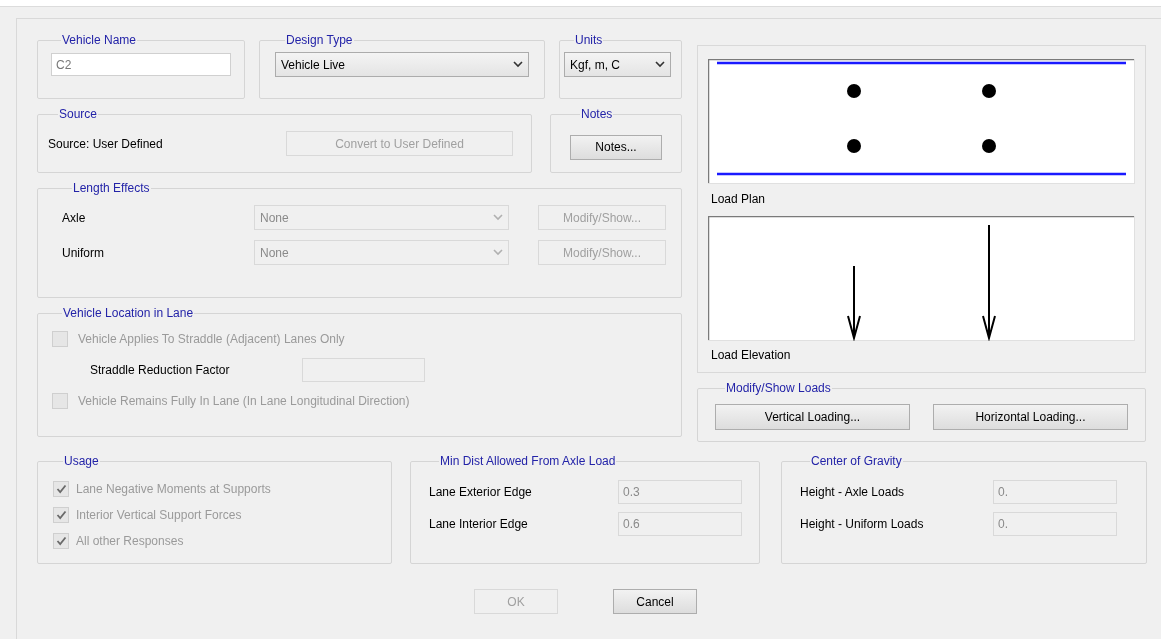 This screenshot has height=639, width=1161. I want to click on group-title: Length Effects, so click(111, 188).